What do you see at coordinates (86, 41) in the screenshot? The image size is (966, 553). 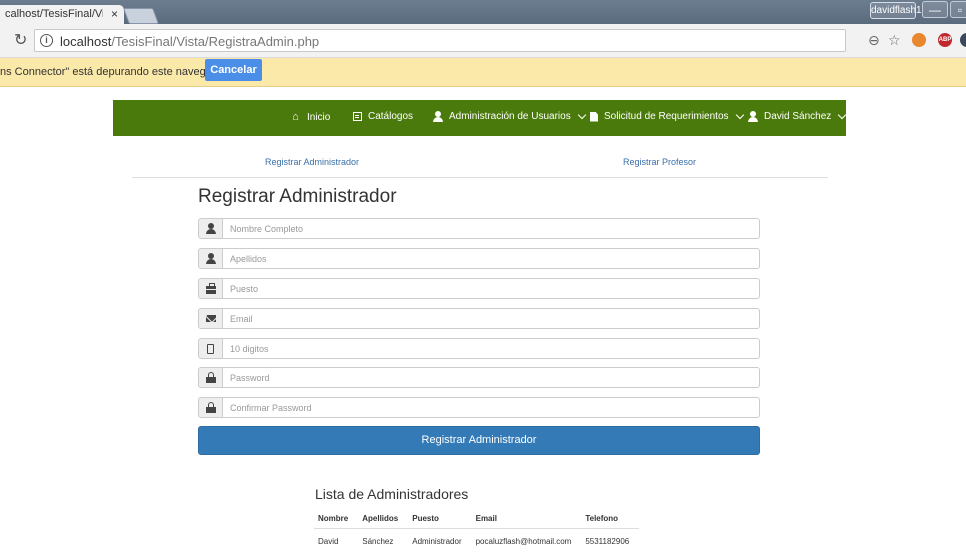 I see `url-host: localhost` at bounding box center [86, 41].